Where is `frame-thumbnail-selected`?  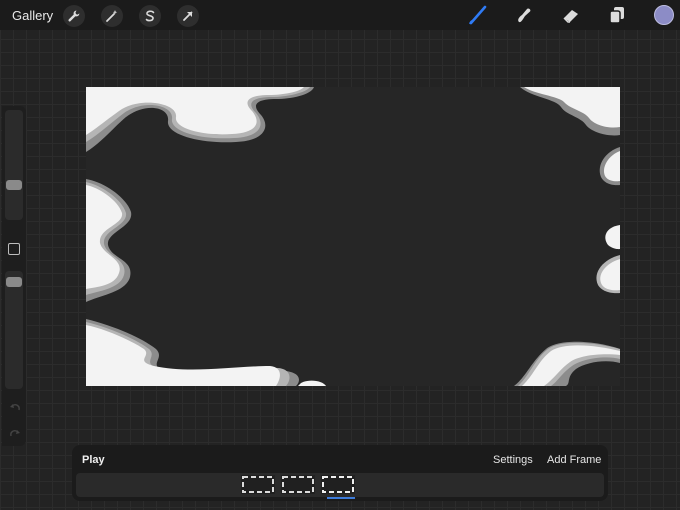
frame-thumbnail-selected is located at coordinates (338, 484).